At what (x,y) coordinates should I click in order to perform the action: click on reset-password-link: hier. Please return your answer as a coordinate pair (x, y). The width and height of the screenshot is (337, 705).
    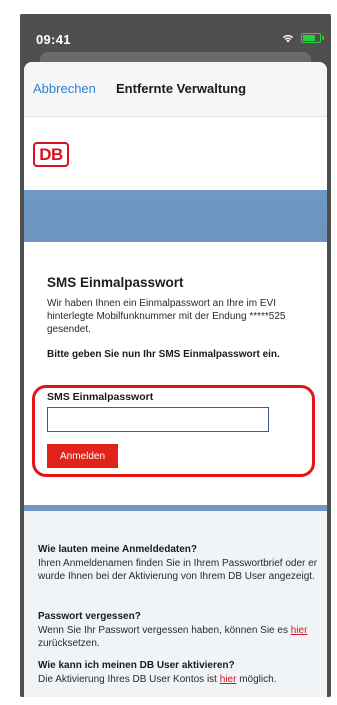
    Looking at the image, I should click on (299, 630).